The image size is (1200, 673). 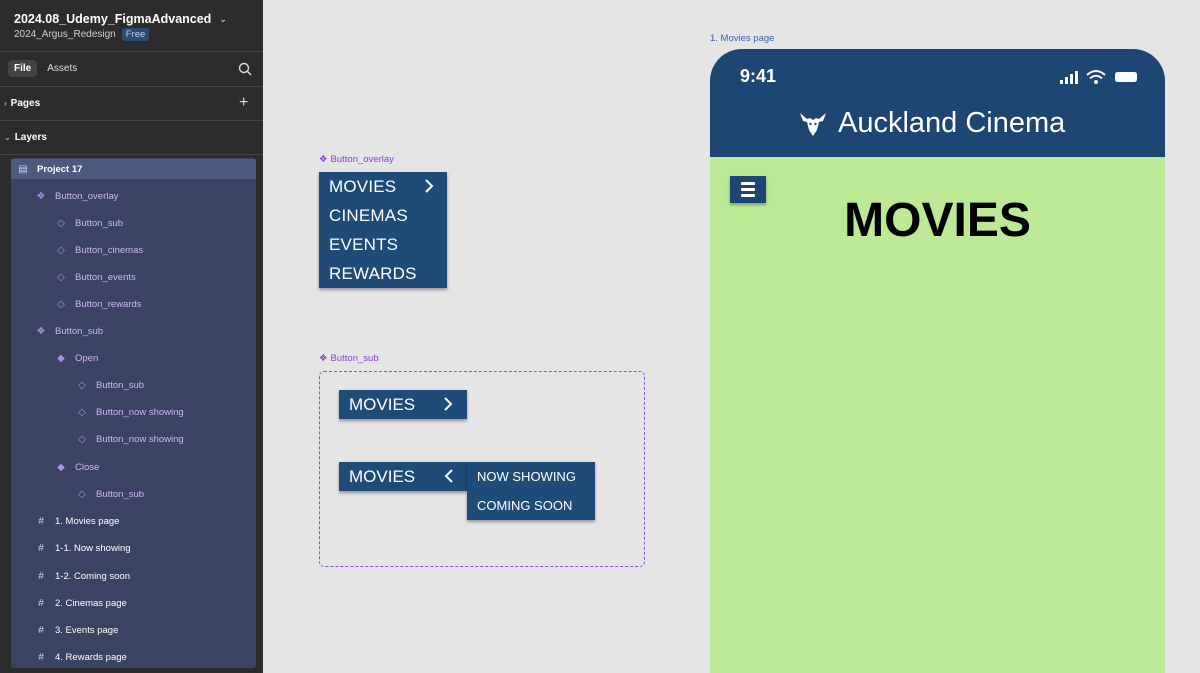 What do you see at coordinates (109, 250) in the screenshot?
I see `layer-label: Button_cinemas` at bounding box center [109, 250].